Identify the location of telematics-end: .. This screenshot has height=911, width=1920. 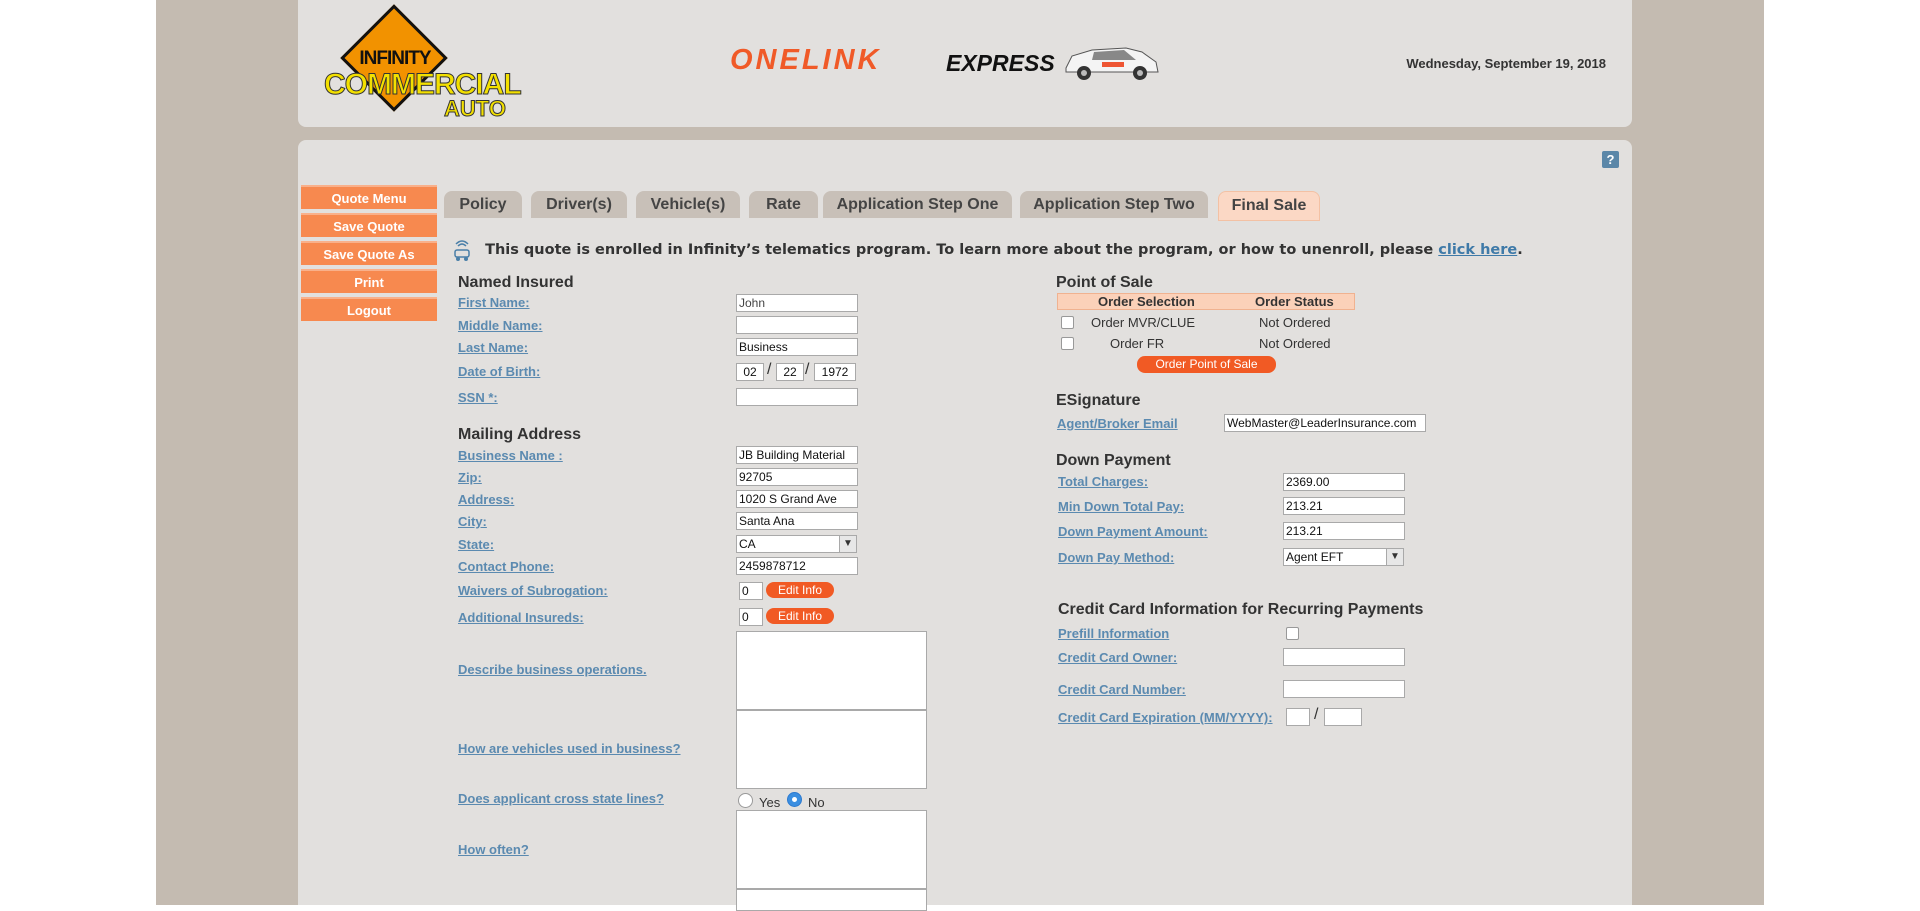
(1520, 250).